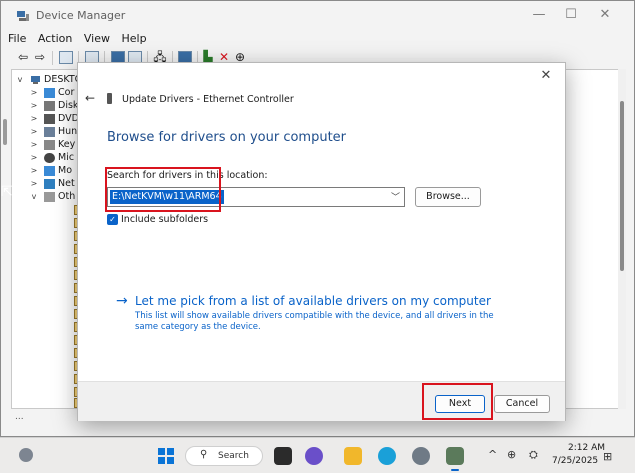 The width and height of the screenshot is (635, 473). Describe the element at coordinates (317, 15) in the screenshot. I see `title-bar: Device Manager — ☐ ✕` at that location.